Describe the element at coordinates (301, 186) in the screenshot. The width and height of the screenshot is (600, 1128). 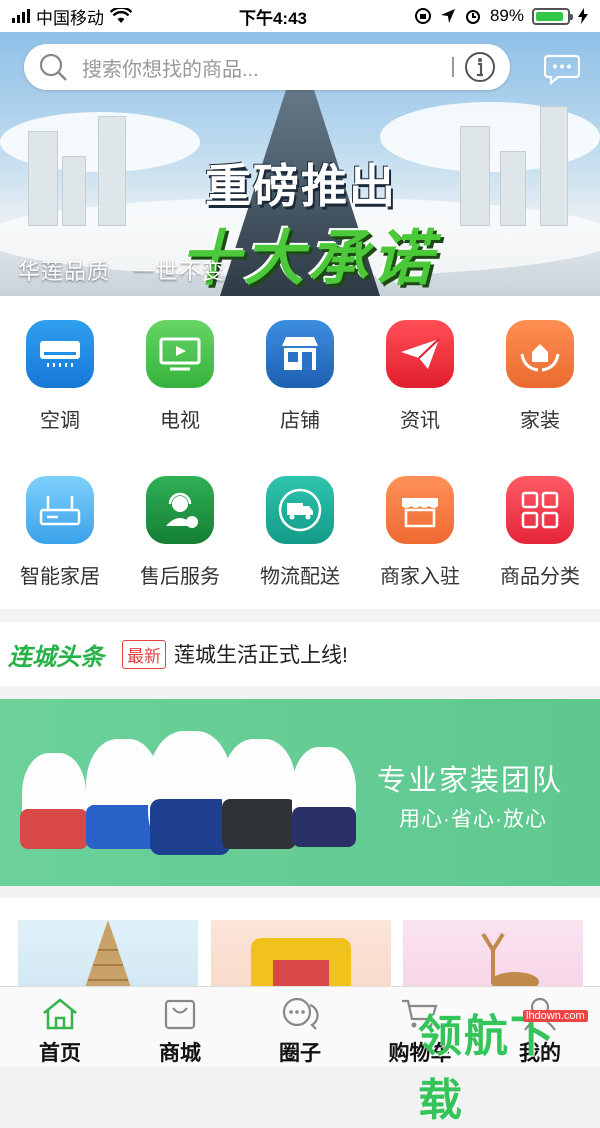
I see `banner-headline: 重磅推出` at that location.